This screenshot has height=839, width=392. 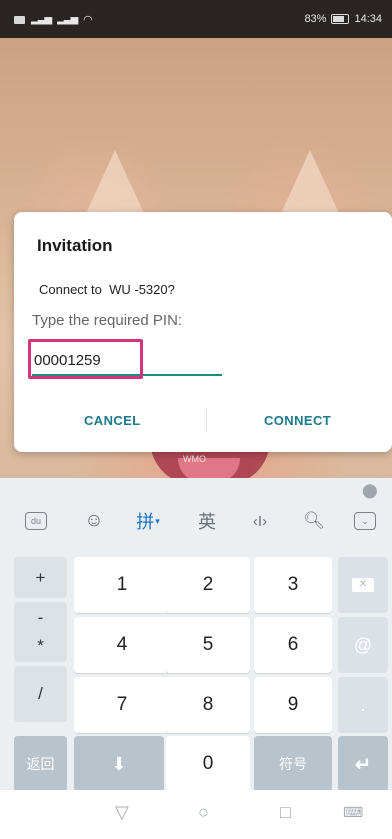 I want to click on baidu-logo-icon: du, so click(x=36, y=521).